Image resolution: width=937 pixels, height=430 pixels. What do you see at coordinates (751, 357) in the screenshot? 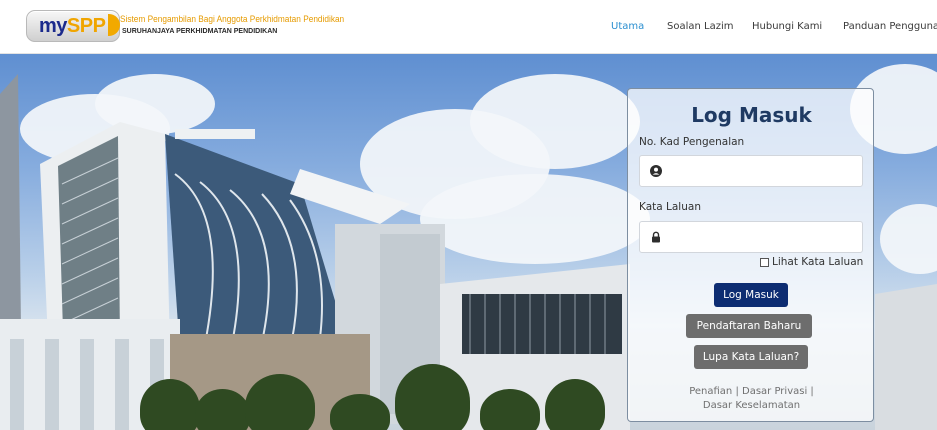
I see `forgot-password-button: Lupa Kata Laluan?` at bounding box center [751, 357].